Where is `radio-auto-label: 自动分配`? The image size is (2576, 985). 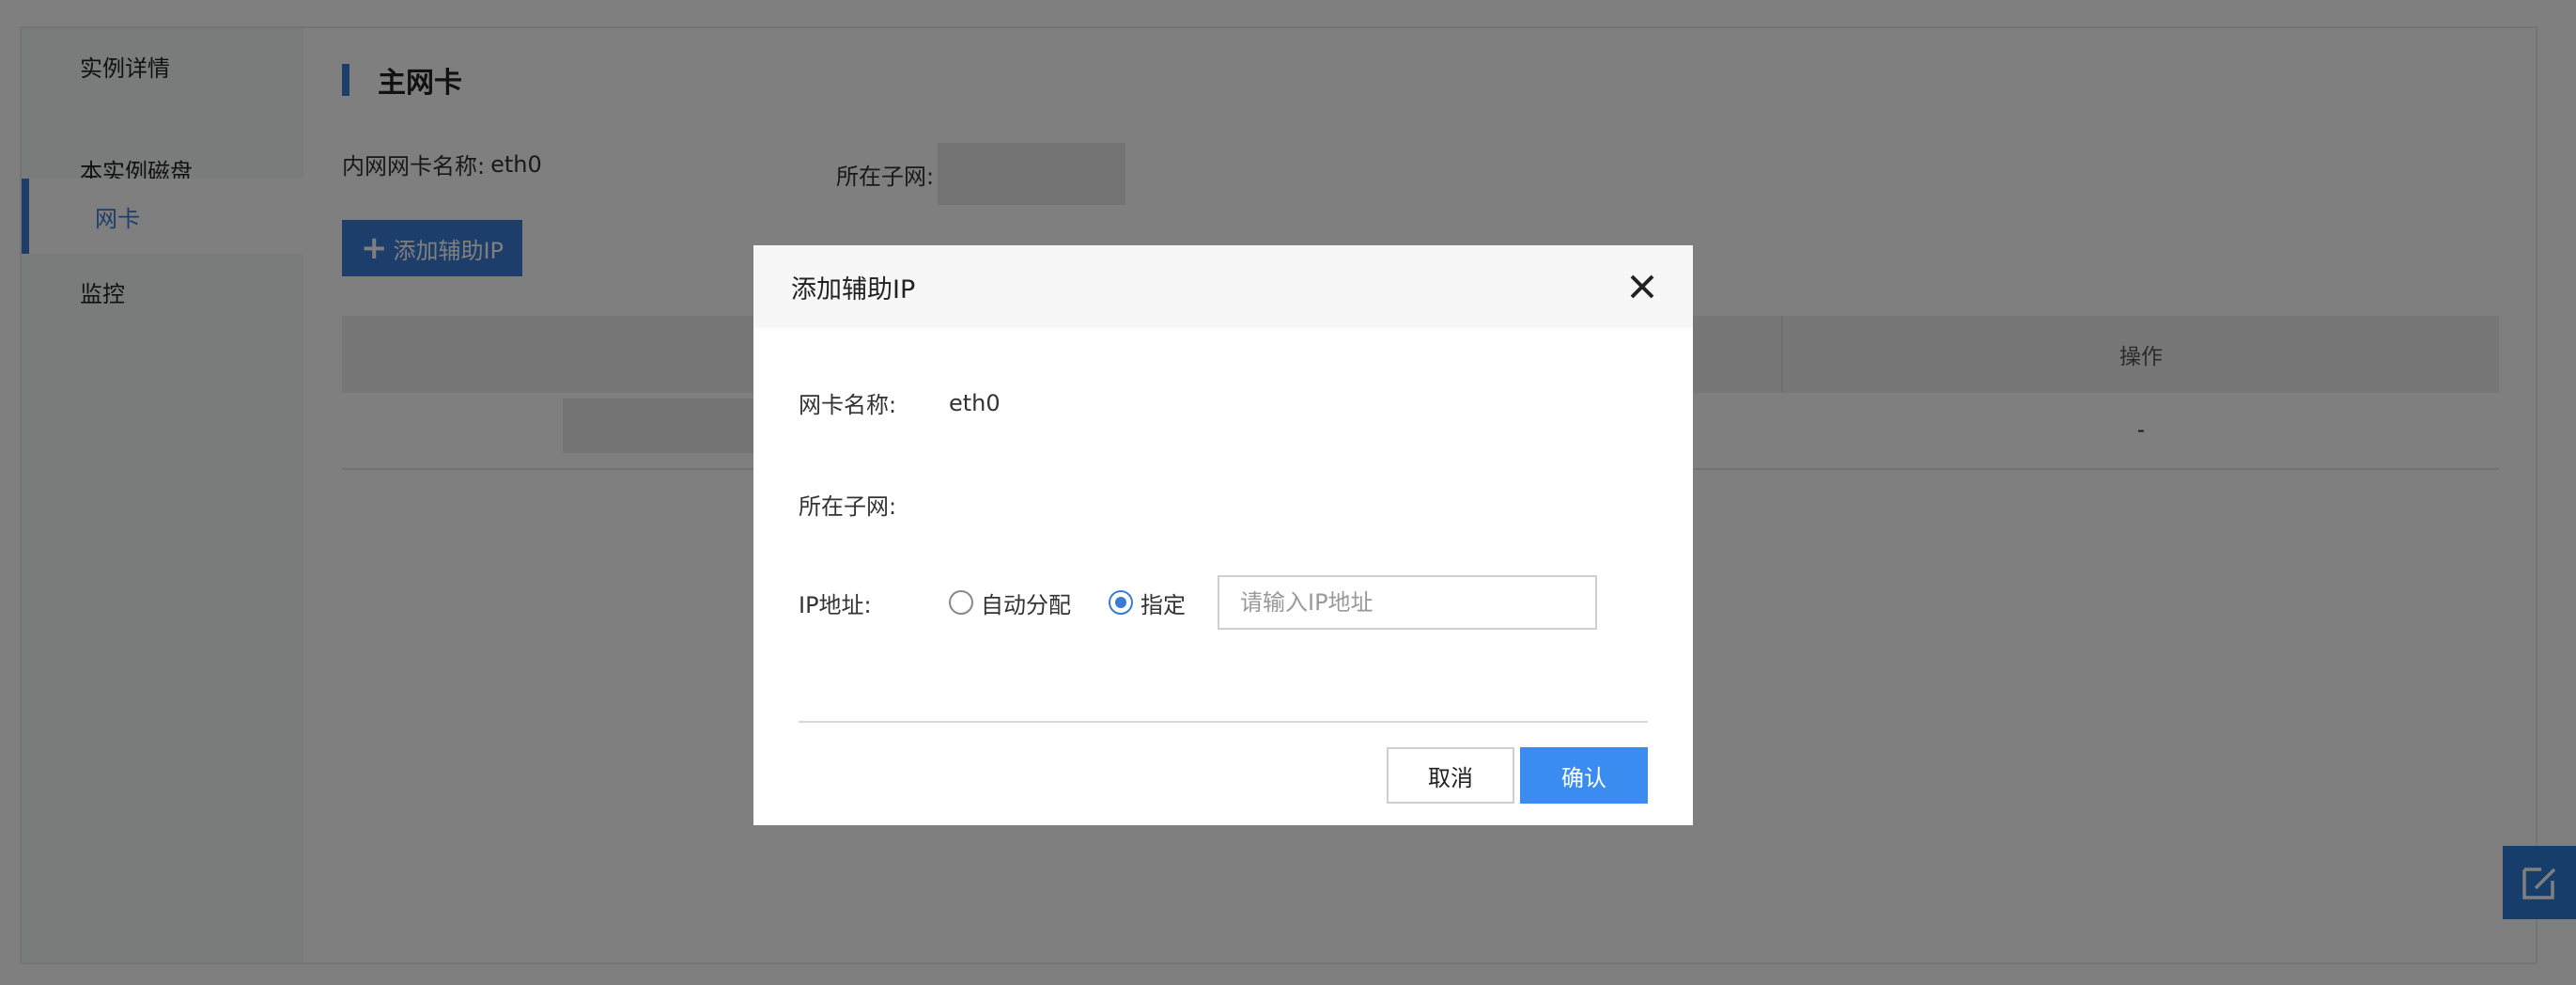 radio-auto-label: 自动分配 is located at coordinates (1026, 604).